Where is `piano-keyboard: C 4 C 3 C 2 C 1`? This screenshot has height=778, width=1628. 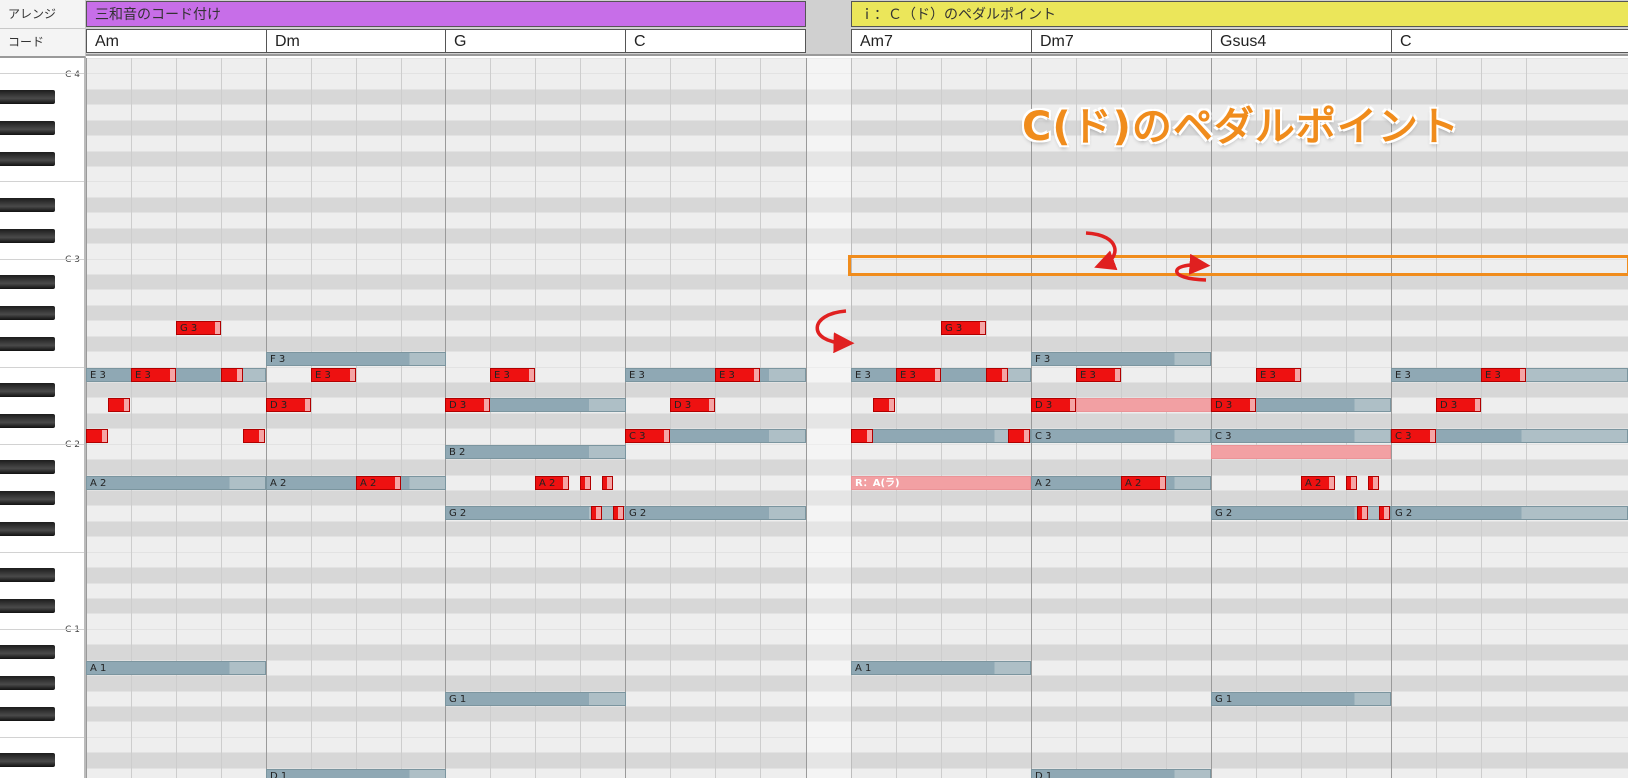 piano-keyboard: C 4 C 3 C 2 C 1 is located at coordinates (43, 418).